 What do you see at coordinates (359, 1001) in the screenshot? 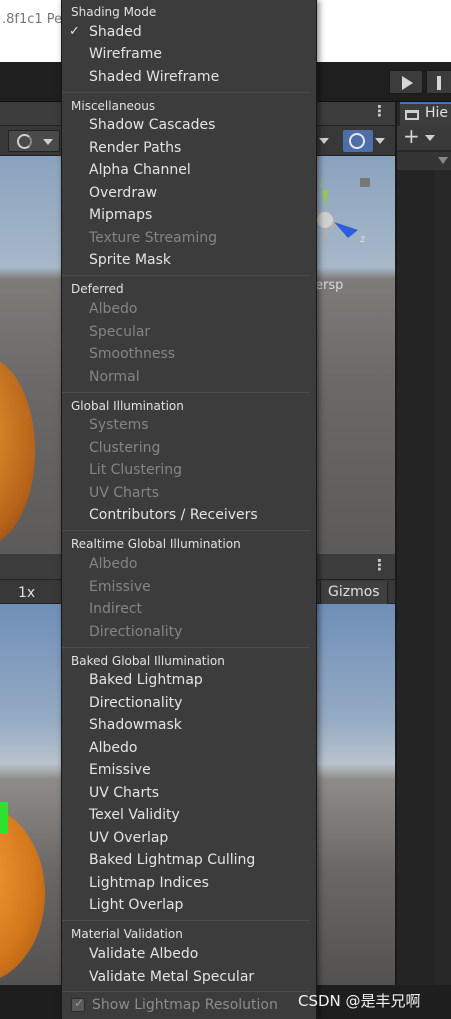
I see `watermark: CSDN @是丰兄啊` at bounding box center [359, 1001].